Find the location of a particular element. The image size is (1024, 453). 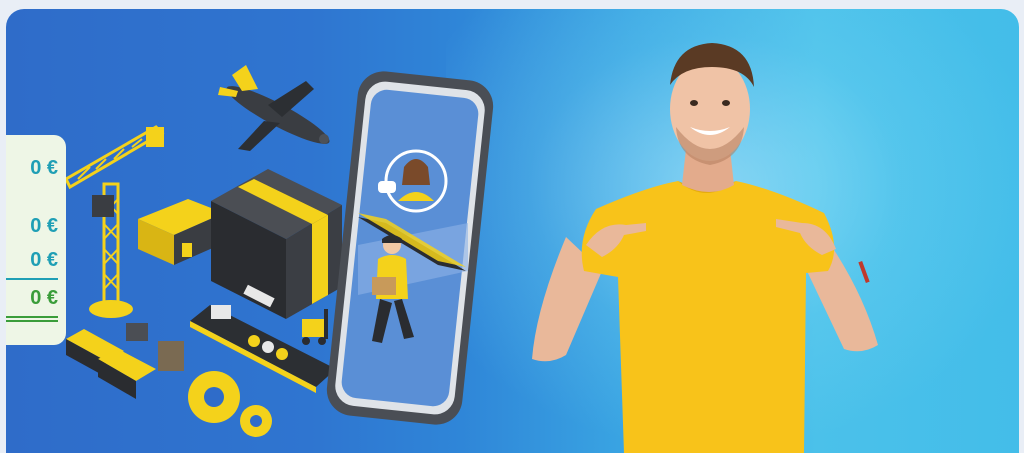

price-3: 0 € is located at coordinates (44, 260).